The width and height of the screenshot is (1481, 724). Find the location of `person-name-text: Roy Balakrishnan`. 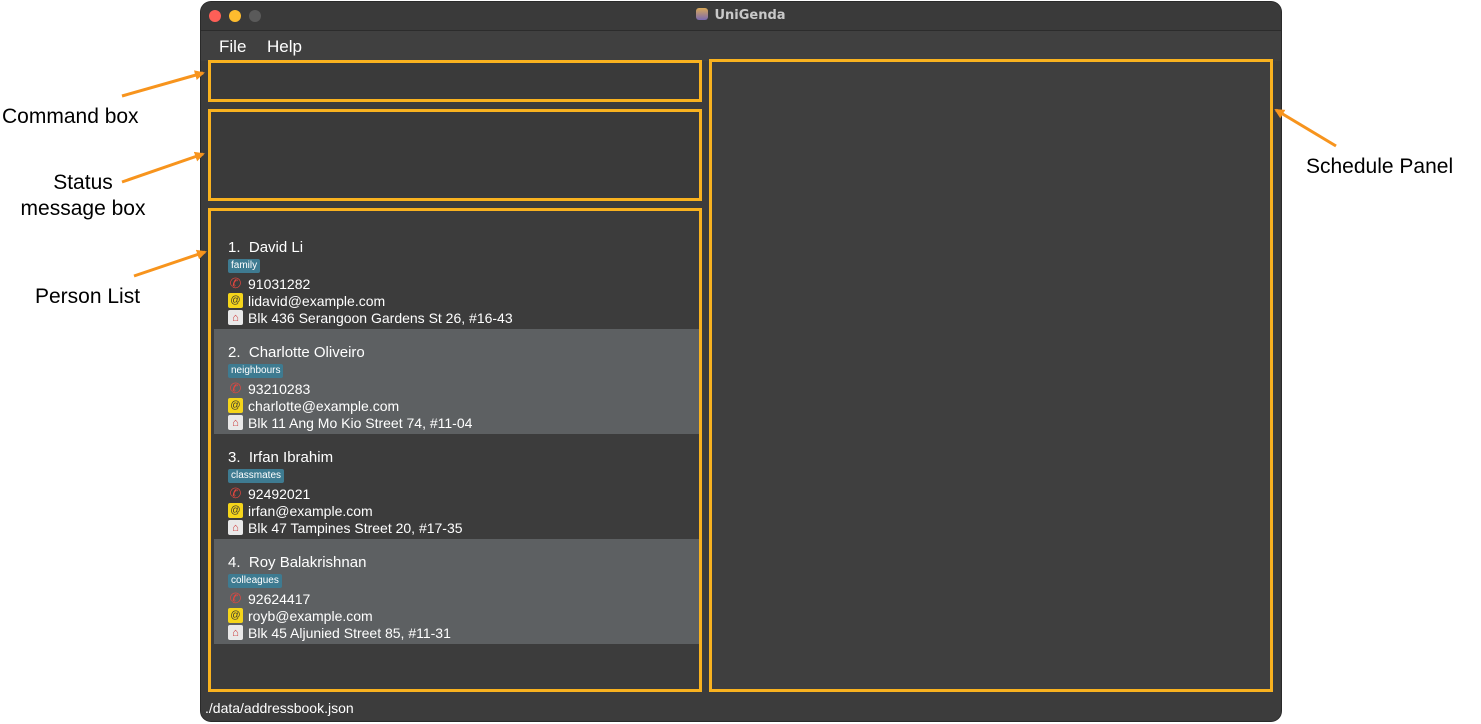

person-name-text: Roy Balakrishnan is located at coordinates (307, 562).